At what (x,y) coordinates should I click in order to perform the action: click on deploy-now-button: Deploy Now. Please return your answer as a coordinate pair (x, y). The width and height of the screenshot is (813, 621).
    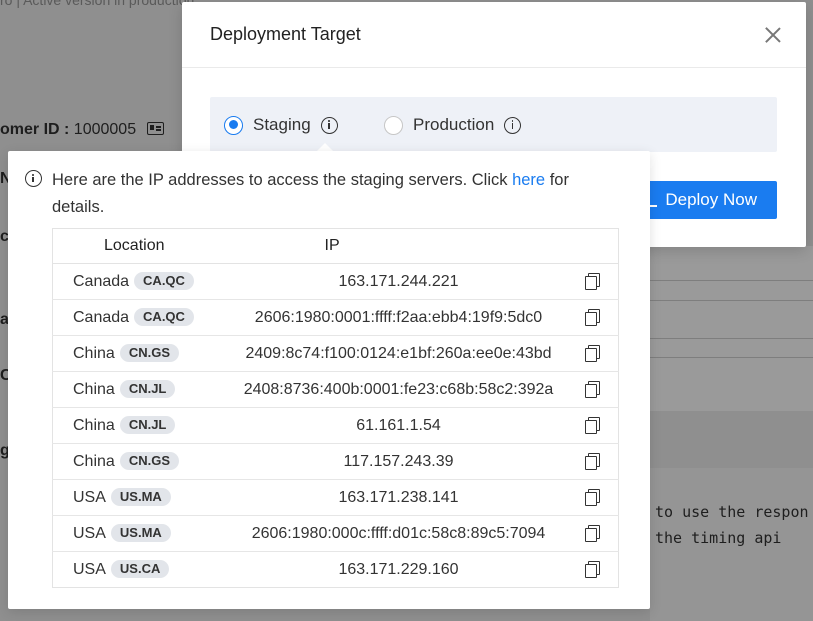
    Looking at the image, I should click on (707, 200).